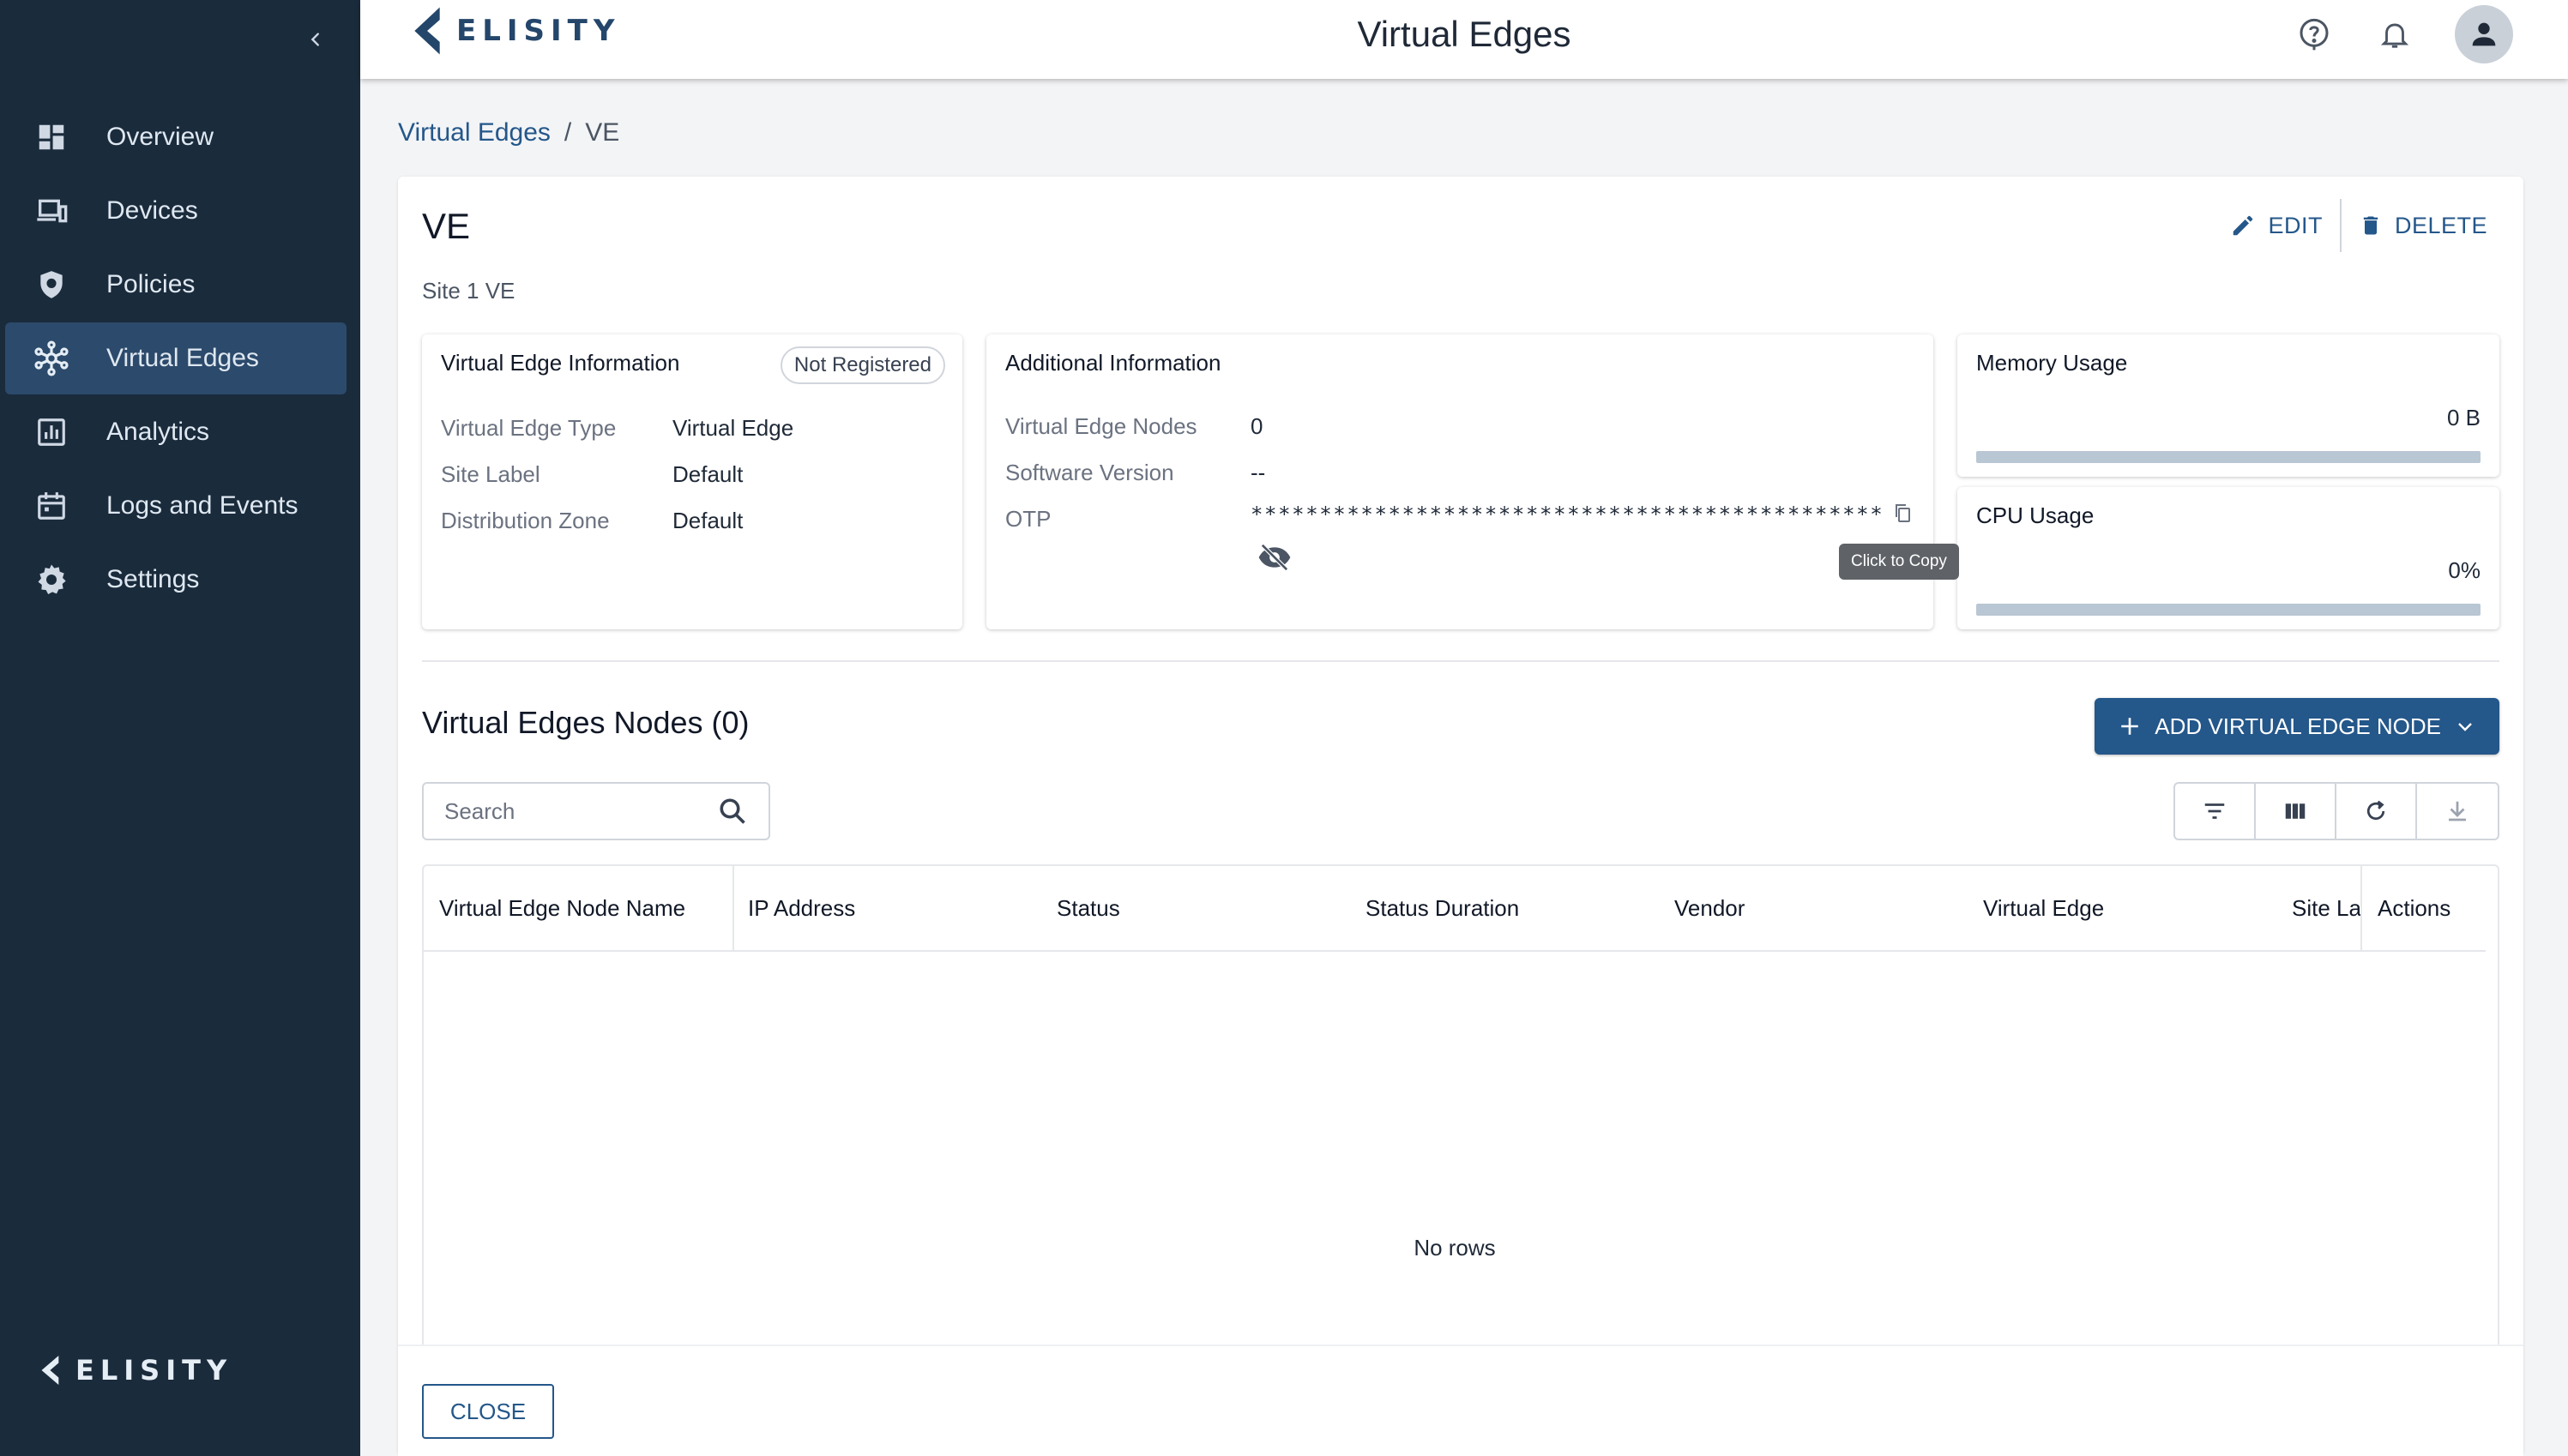 Image resolution: width=2568 pixels, height=1456 pixels. What do you see at coordinates (52, 137) in the screenshot?
I see `dashboard-icon` at bounding box center [52, 137].